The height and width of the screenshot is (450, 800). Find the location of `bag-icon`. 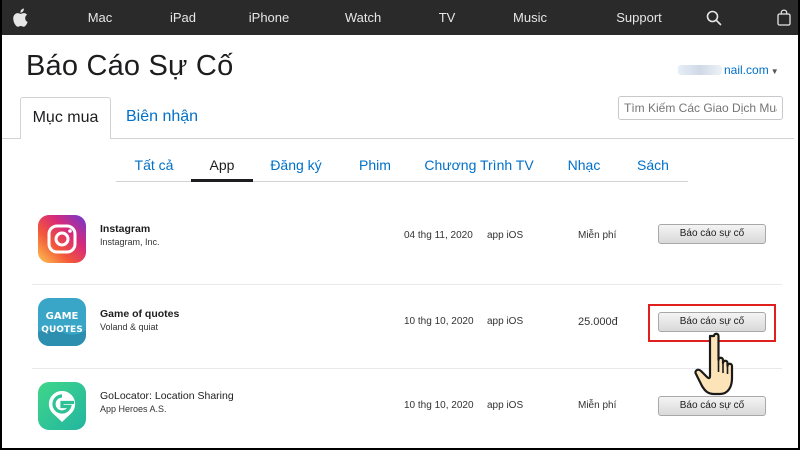

bag-icon is located at coordinates (784, 17).